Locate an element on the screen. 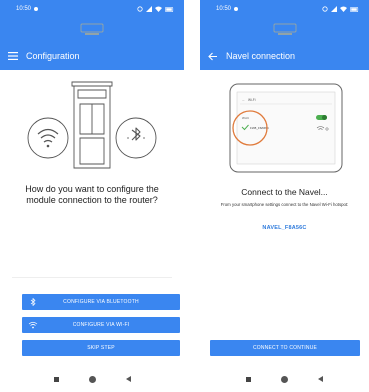 Image resolution: width=369 pixels, height=392 pixels. bluetooth-icon is located at coordinates (33, 302).